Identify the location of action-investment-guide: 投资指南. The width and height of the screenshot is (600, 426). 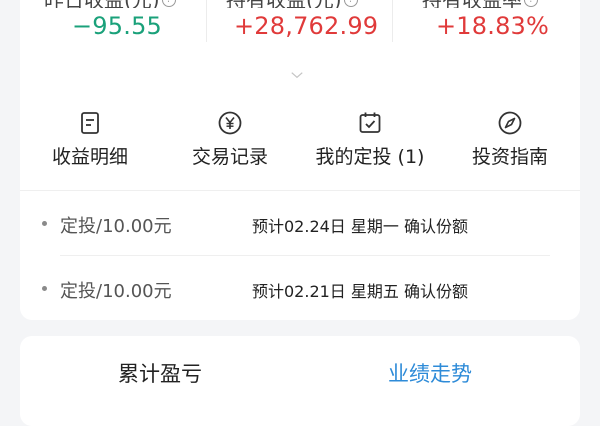
(510, 139).